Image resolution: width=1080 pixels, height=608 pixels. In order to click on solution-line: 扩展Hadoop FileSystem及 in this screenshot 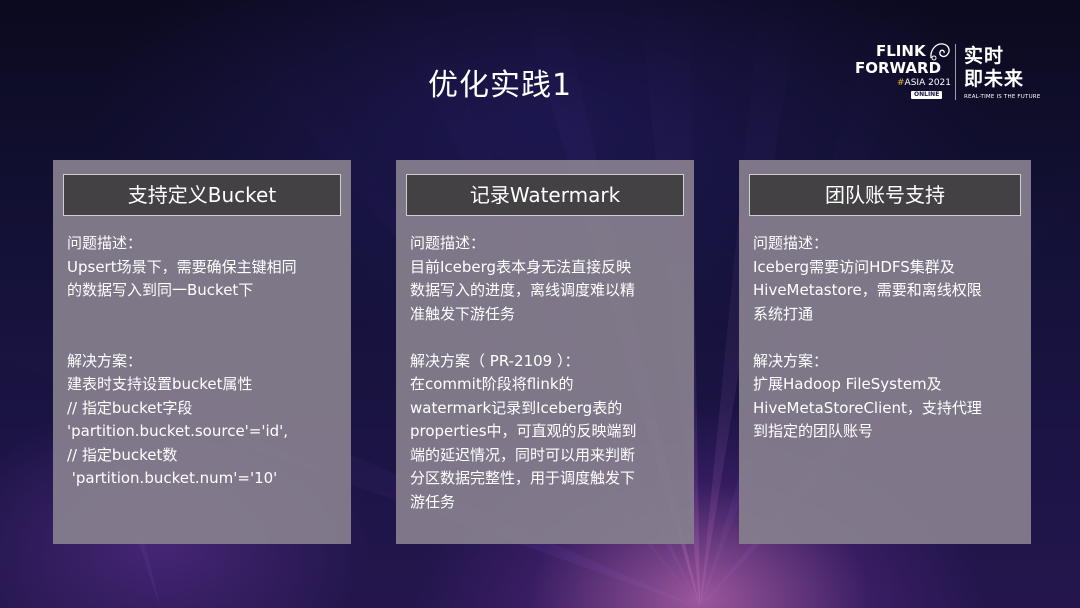, I will do `click(847, 384)`.